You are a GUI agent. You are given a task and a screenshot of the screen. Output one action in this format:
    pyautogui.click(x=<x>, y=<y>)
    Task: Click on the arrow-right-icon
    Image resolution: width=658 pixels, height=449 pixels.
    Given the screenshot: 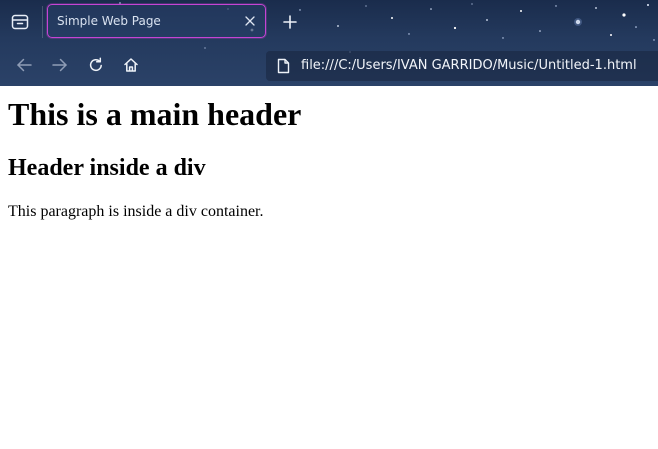 What is the action you would take?
    pyautogui.click(x=59, y=65)
    